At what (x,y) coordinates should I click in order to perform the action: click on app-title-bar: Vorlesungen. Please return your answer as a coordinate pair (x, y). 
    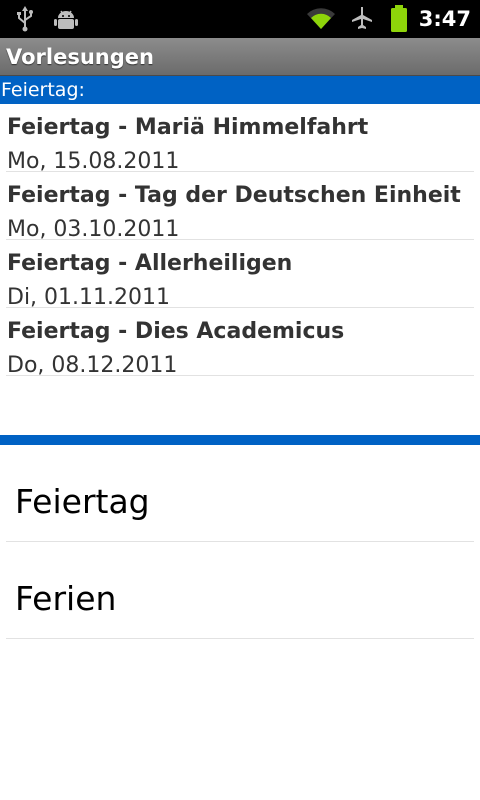
    Looking at the image, I should click on (240, 57).